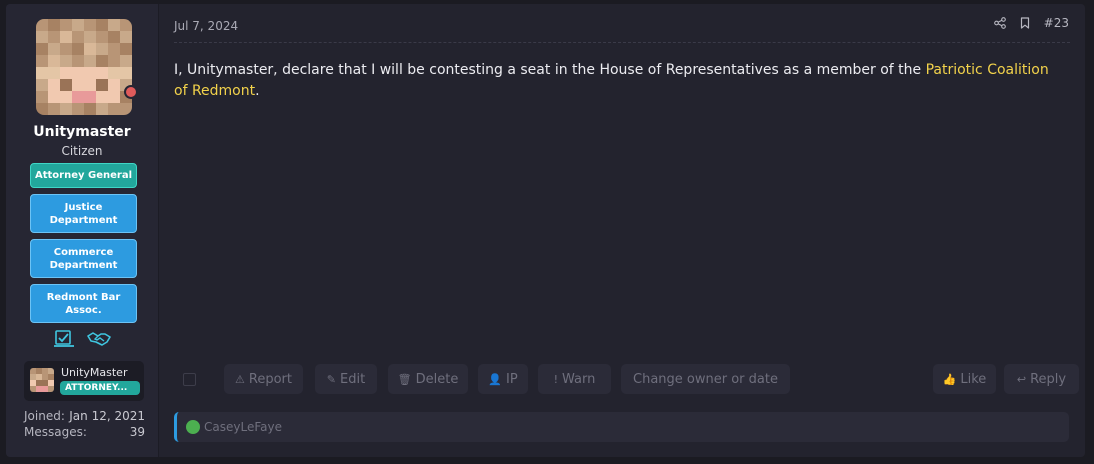  What do you see at coordinates (1021, 379) in the screenshot?
I see `reply-arrow-icon: ↩` at bounding box center [1021, 379].